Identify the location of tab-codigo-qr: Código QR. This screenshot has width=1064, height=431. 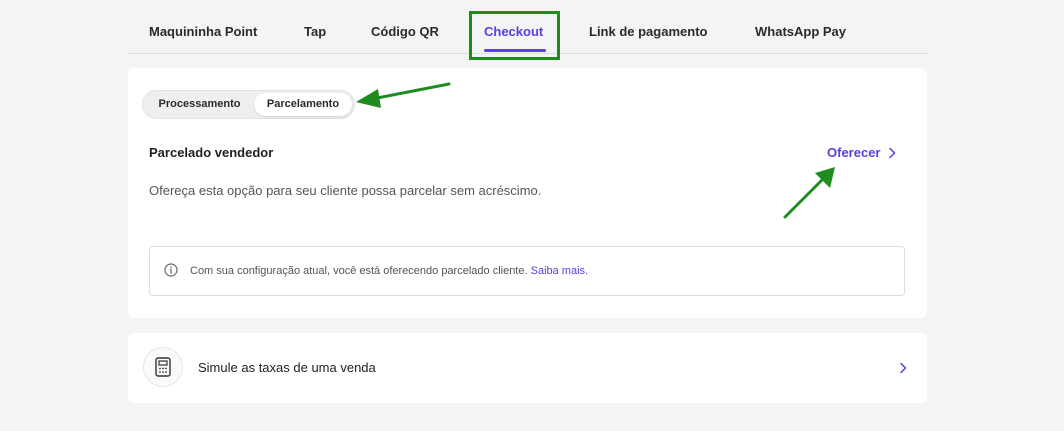
(405, 27).